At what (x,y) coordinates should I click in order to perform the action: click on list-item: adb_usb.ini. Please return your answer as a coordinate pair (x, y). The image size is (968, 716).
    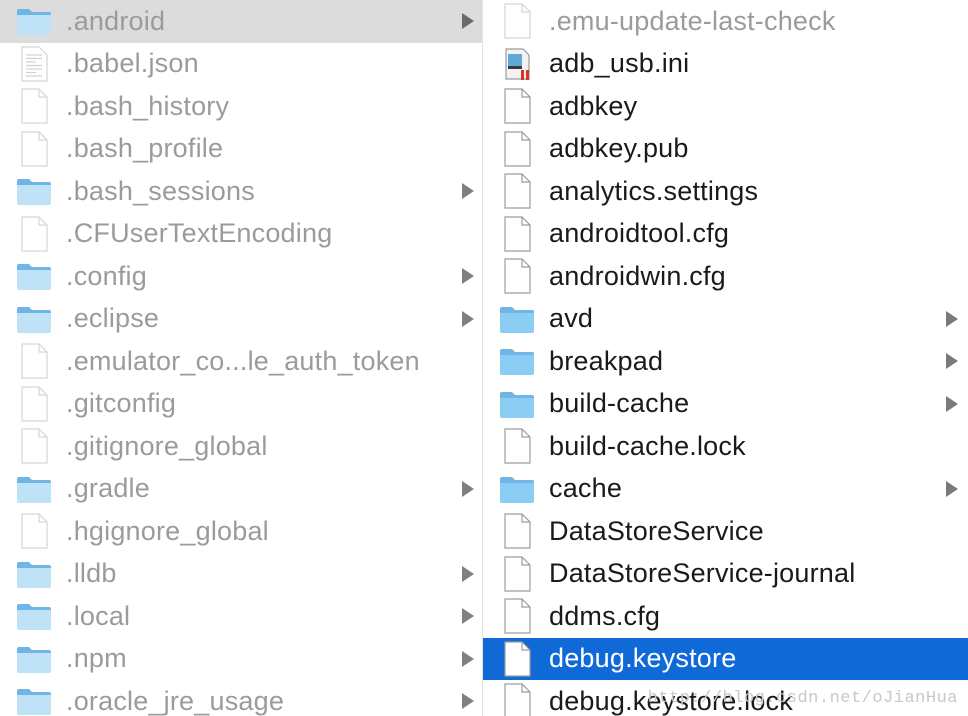
    Looking at the image, I should click on (725, 64).